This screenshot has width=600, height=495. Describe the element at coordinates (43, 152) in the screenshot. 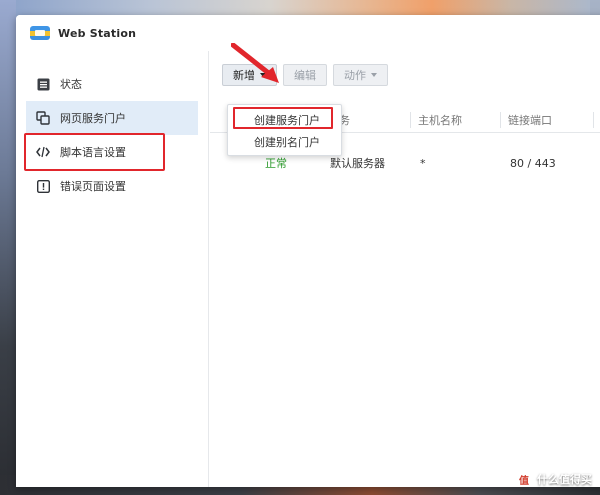

I see `code-icon` at that location.